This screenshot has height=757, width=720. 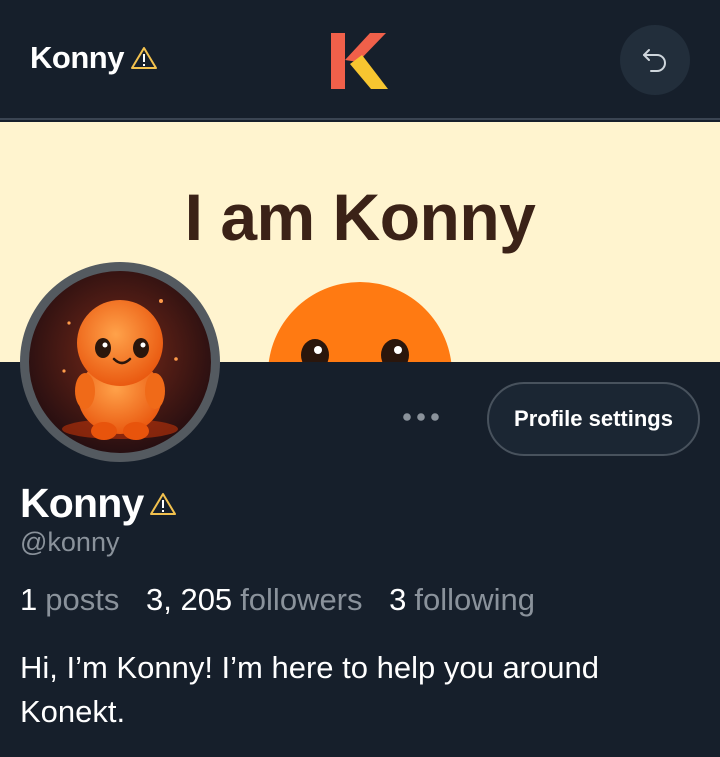 What do you see at coordinates (475, 599) in the screenshot?
I see `stat-label: following` at bounding box center [475, 599].